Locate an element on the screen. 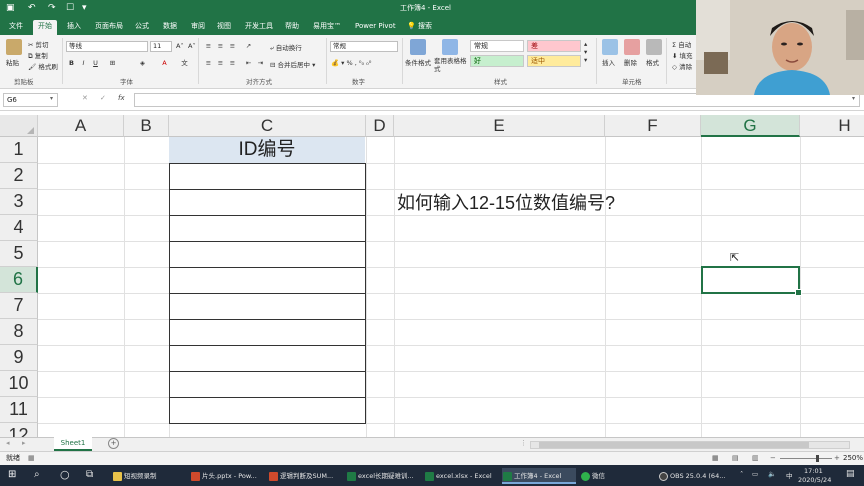 The image size is (864, 486). selected-cell-g6 is located at coordinates (751, 281).